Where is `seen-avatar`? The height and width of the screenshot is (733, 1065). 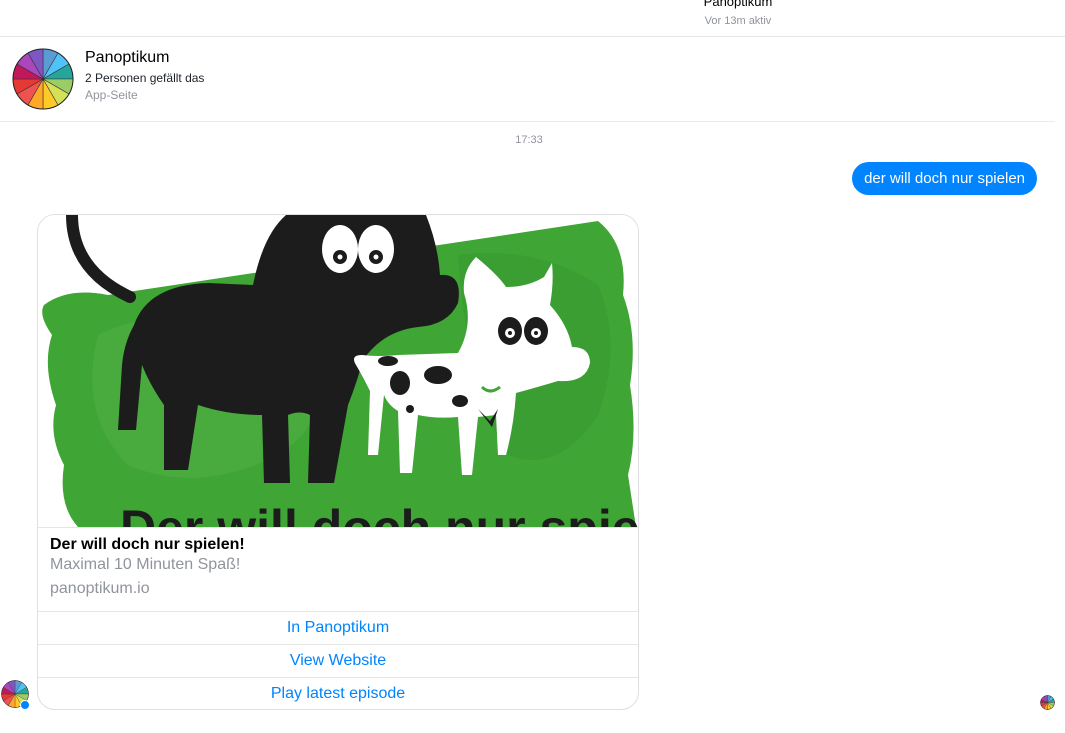 seen-avatar is located at coordinates (1047, 702).